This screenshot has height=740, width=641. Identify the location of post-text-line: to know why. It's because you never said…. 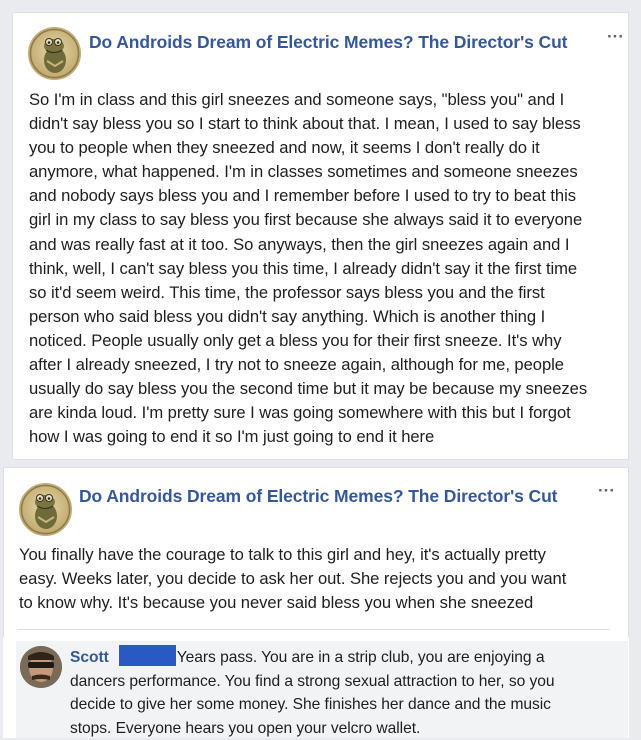
(276, 603).